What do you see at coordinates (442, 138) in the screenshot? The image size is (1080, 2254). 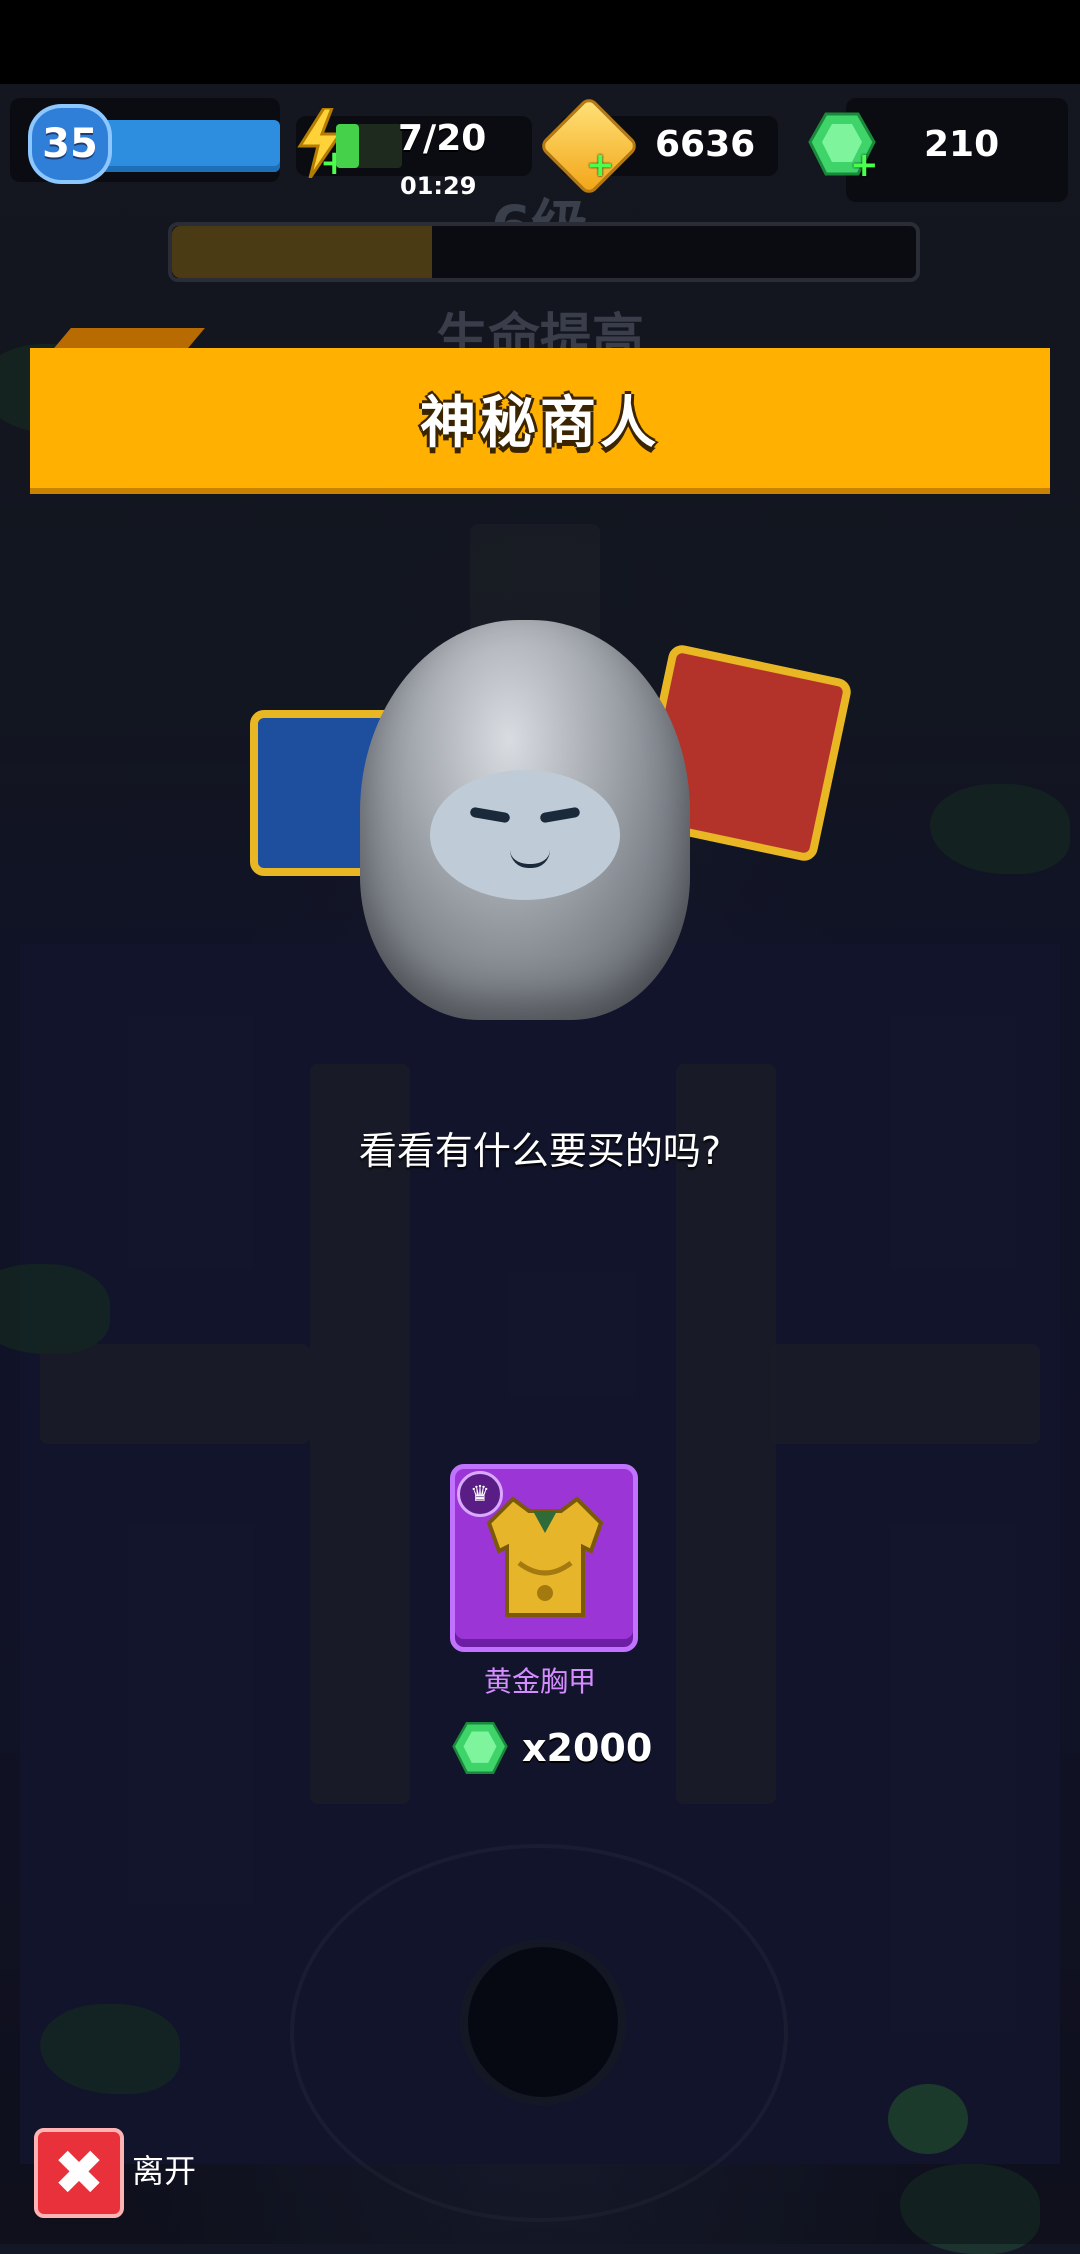 I see `energy-count: 7/20` at bounding box center [442, 138].